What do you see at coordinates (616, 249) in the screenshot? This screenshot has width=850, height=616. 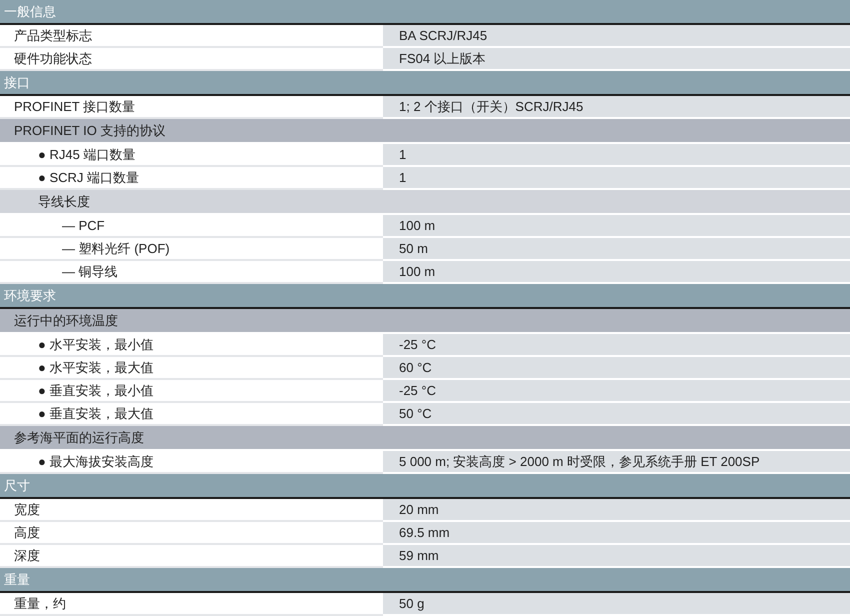 I see `table-cell: 50 m` at bounding box center [616, 249].